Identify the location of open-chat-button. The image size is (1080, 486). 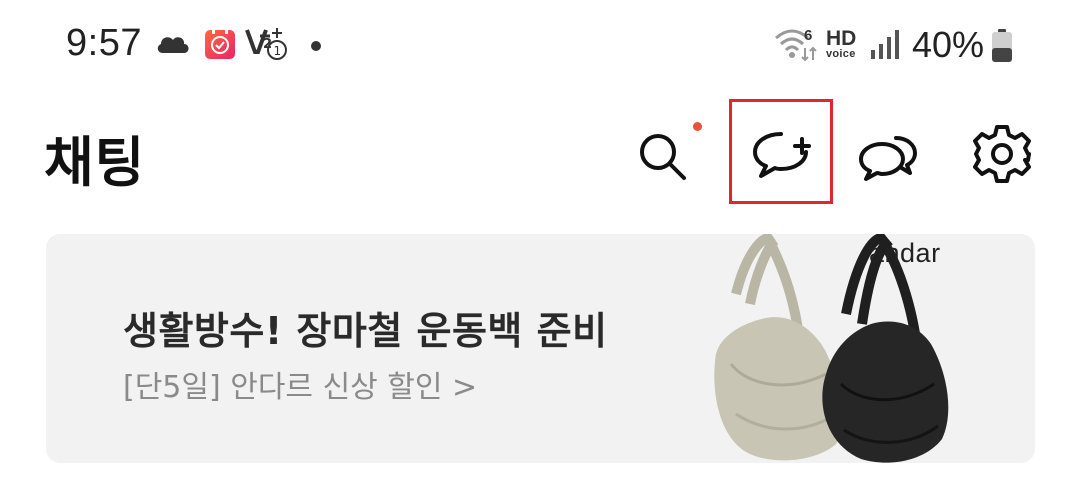
(888, 156).